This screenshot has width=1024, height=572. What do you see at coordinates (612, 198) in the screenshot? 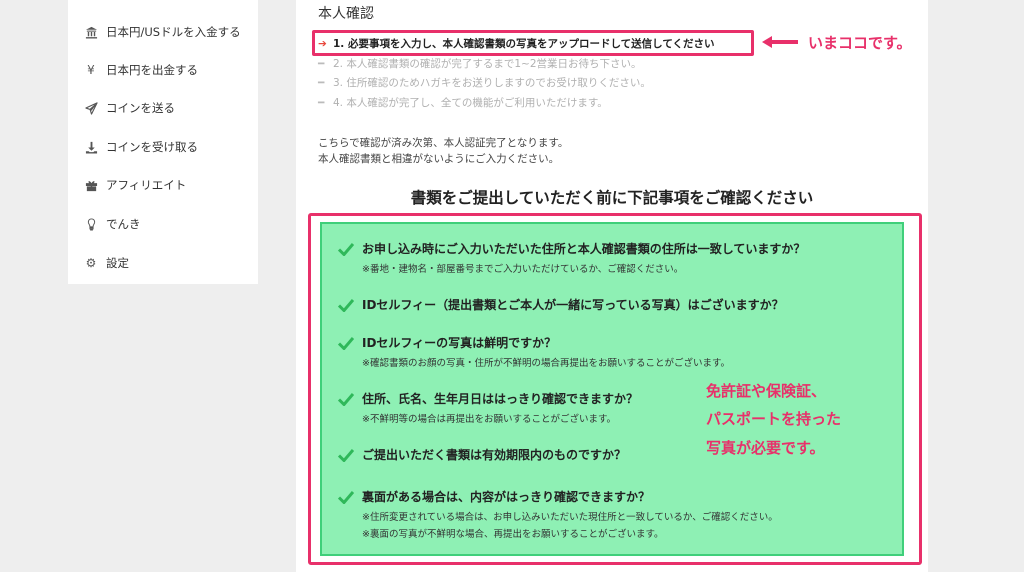
I see `section-title: 書類をご提出していただく前に下記事項をご確認ください` at bounding box center [612, 198].